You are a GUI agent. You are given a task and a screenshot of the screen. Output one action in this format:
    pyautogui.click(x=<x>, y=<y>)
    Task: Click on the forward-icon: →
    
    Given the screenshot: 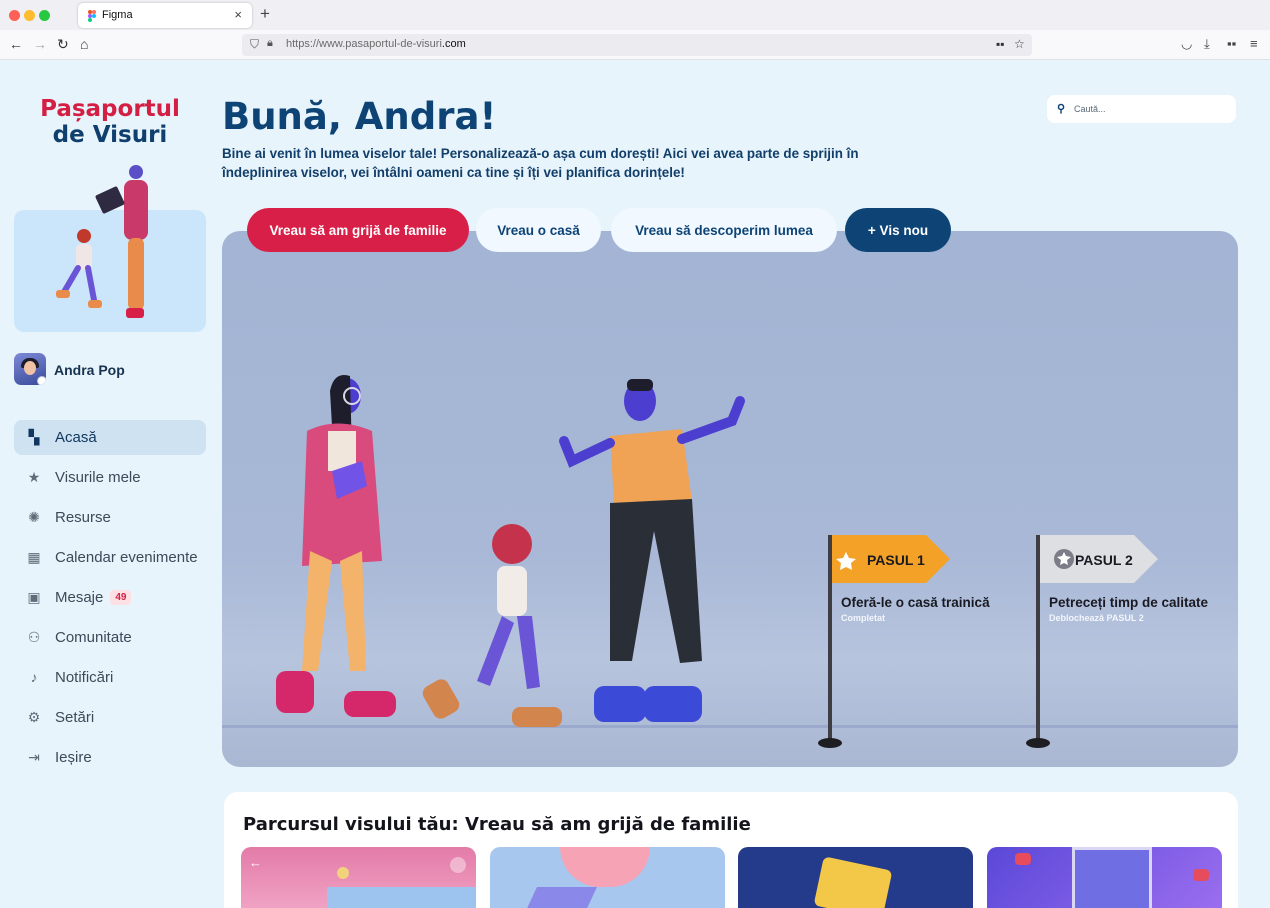 What is the action you would take?
    pyautogui.click(x=40, y=44)
    